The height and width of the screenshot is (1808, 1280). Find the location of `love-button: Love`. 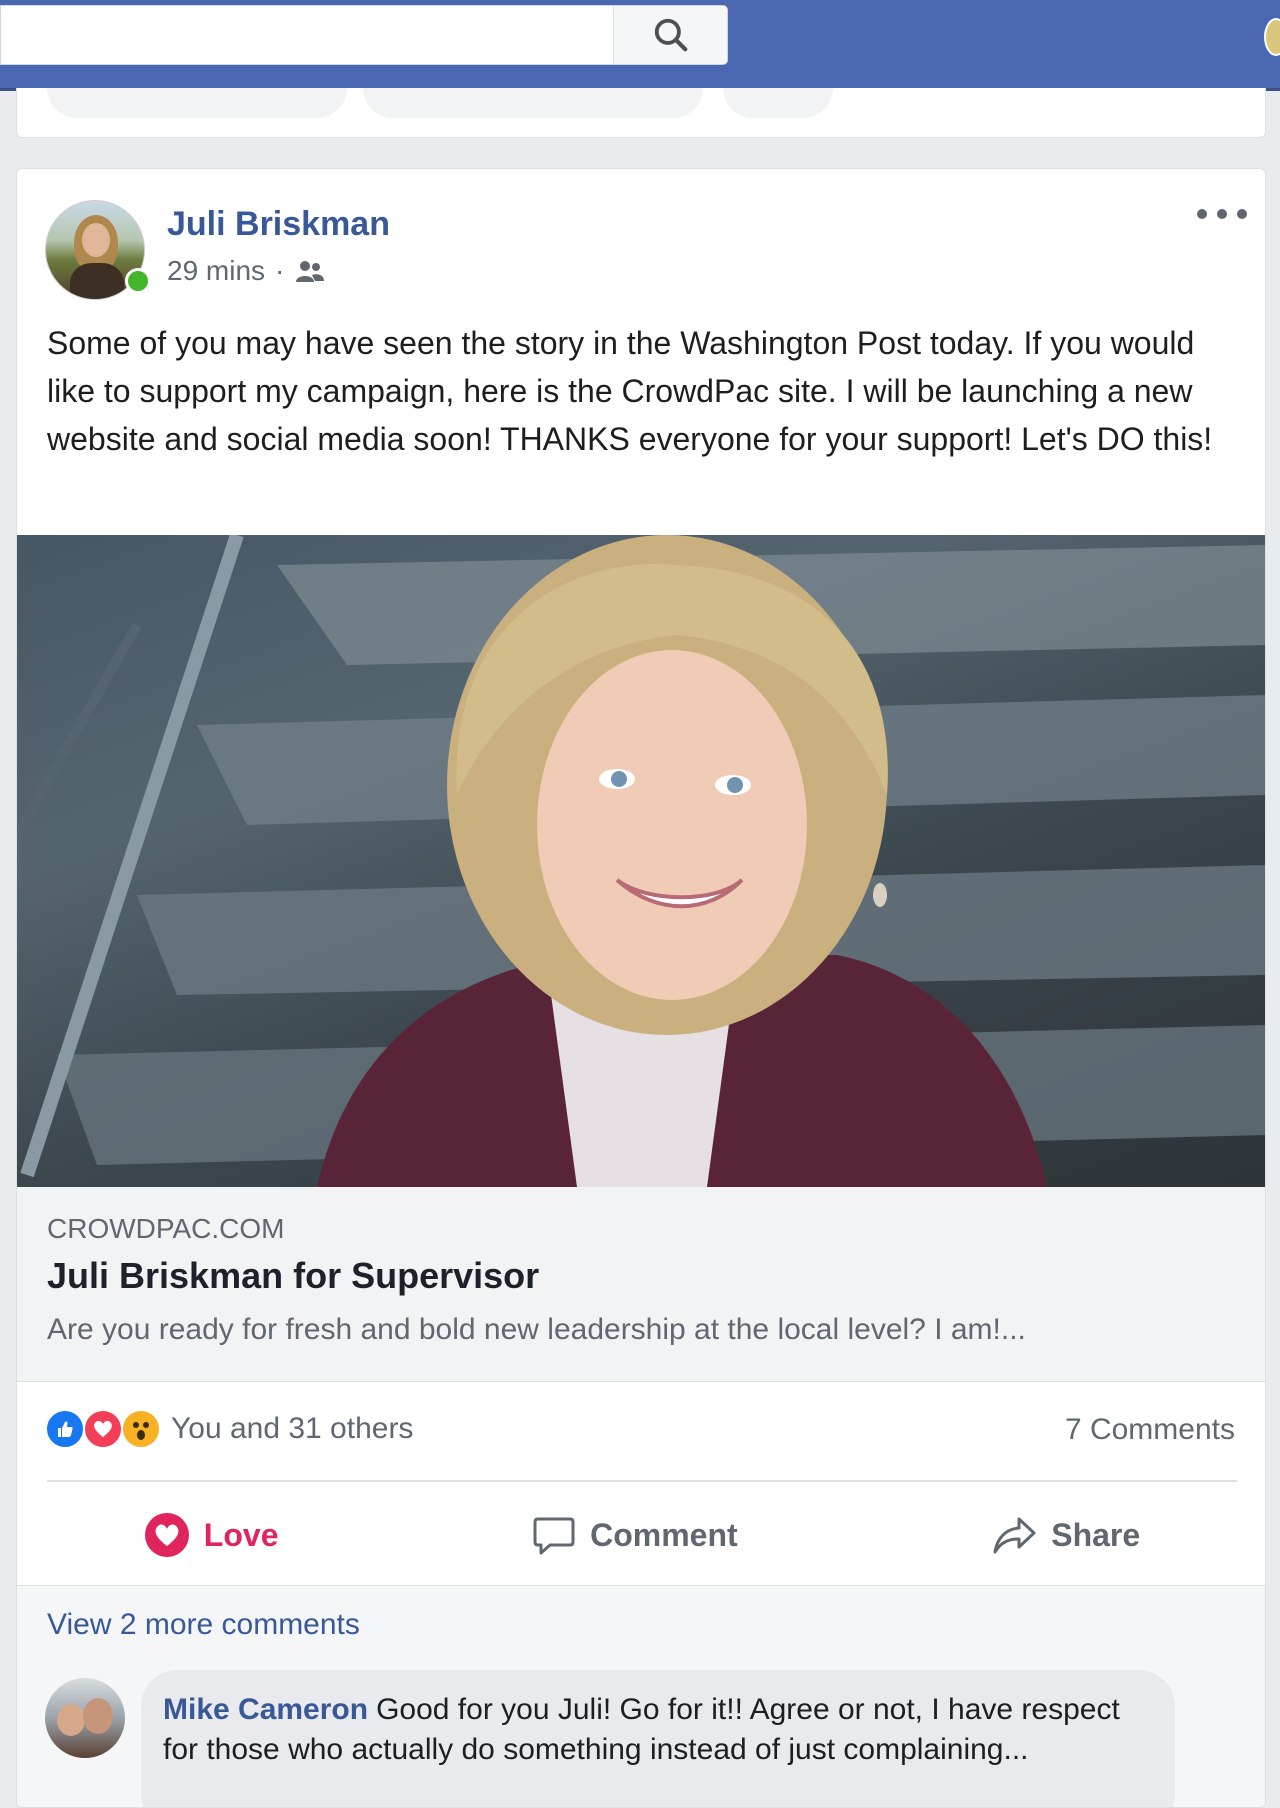

love-button: Love is located at coordinates (211, 1535).